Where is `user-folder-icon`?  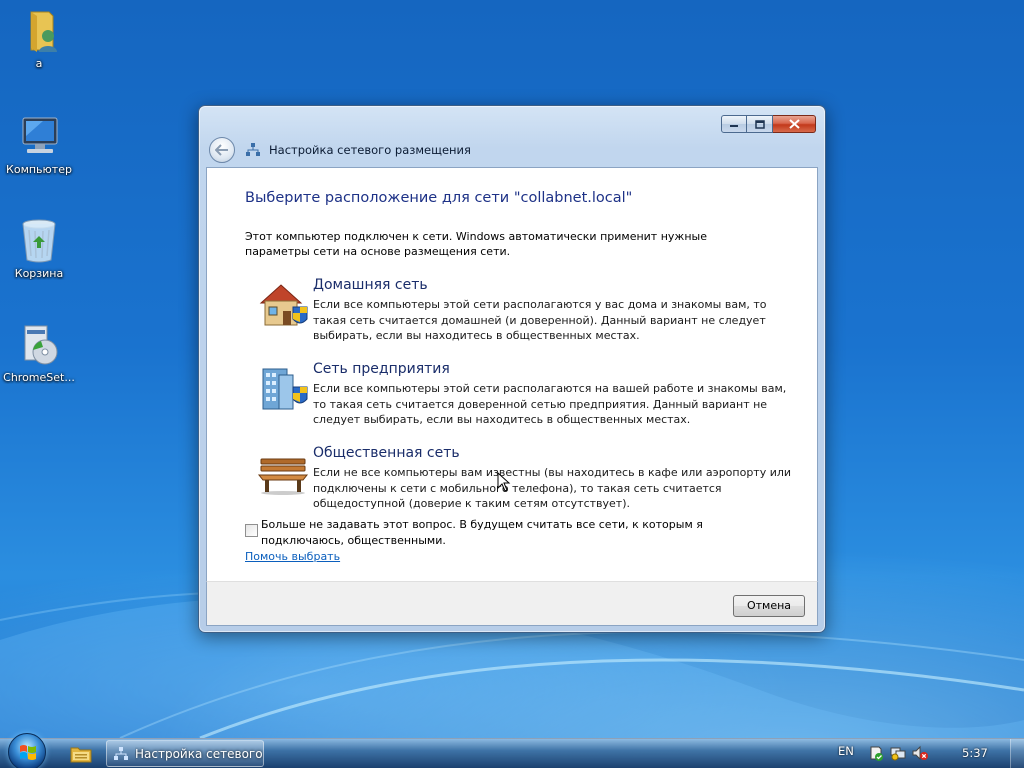 user-folder-icon is located at coordinates (39, 30).